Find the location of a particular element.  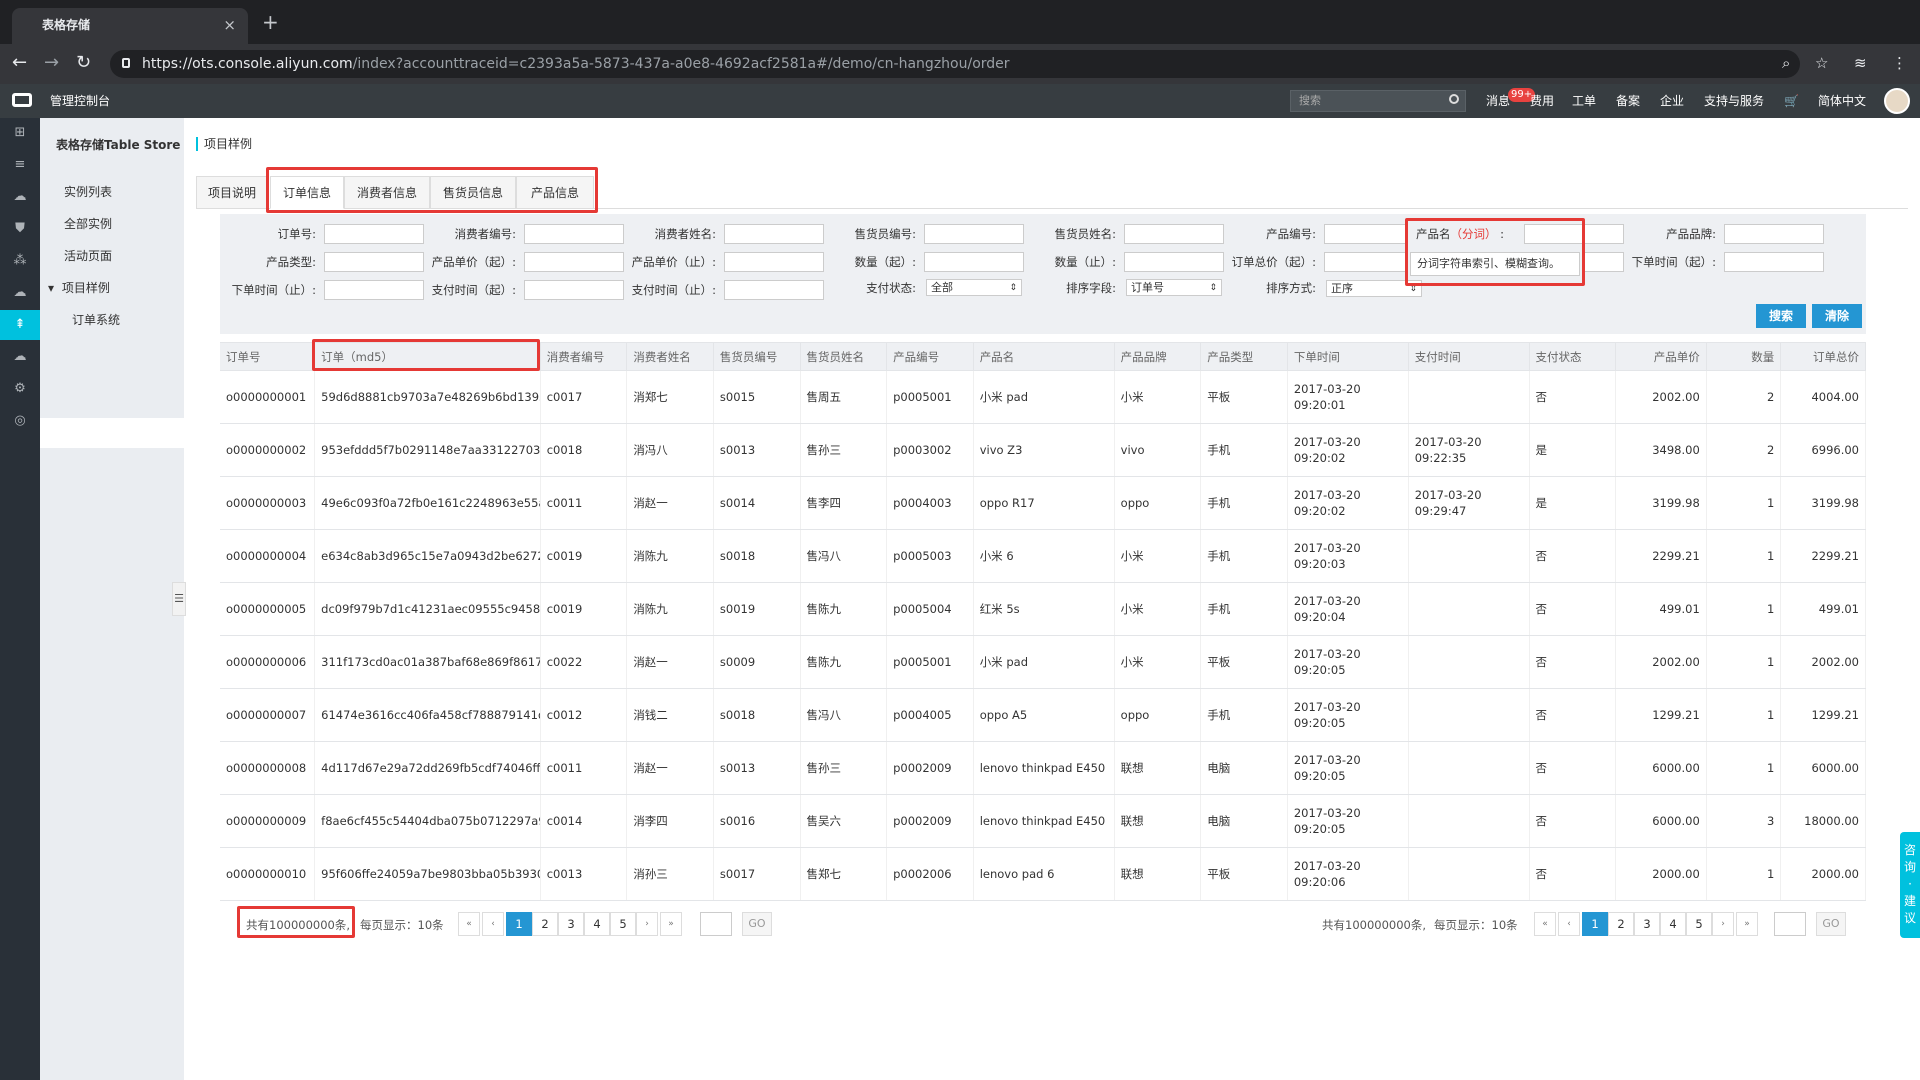

total-from-input is located at coordinates (1366, 262).